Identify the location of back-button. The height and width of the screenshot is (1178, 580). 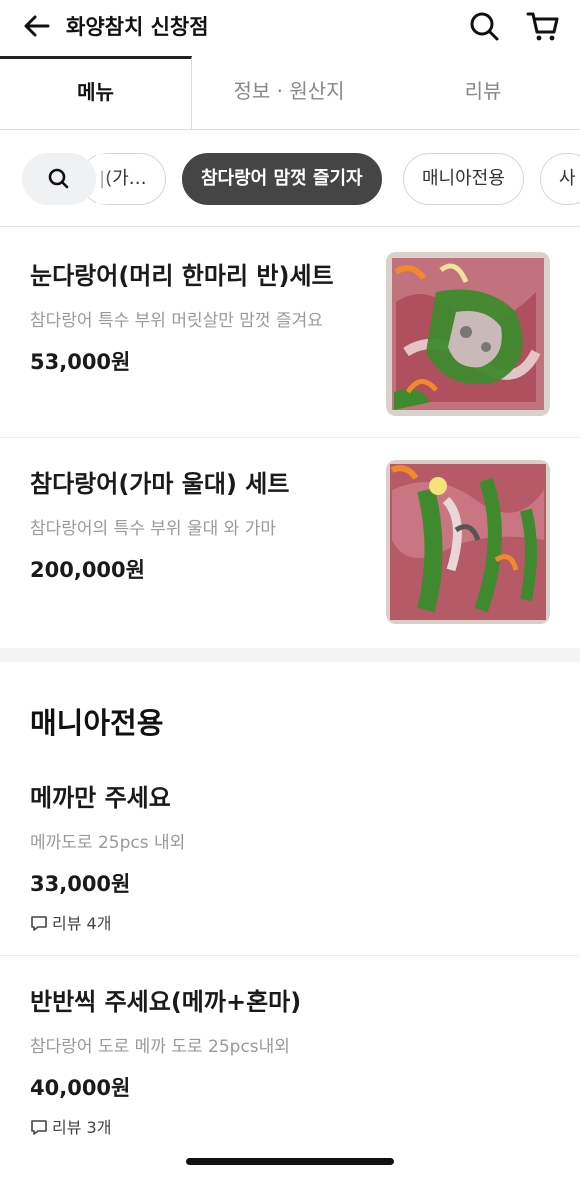
(38, 28).